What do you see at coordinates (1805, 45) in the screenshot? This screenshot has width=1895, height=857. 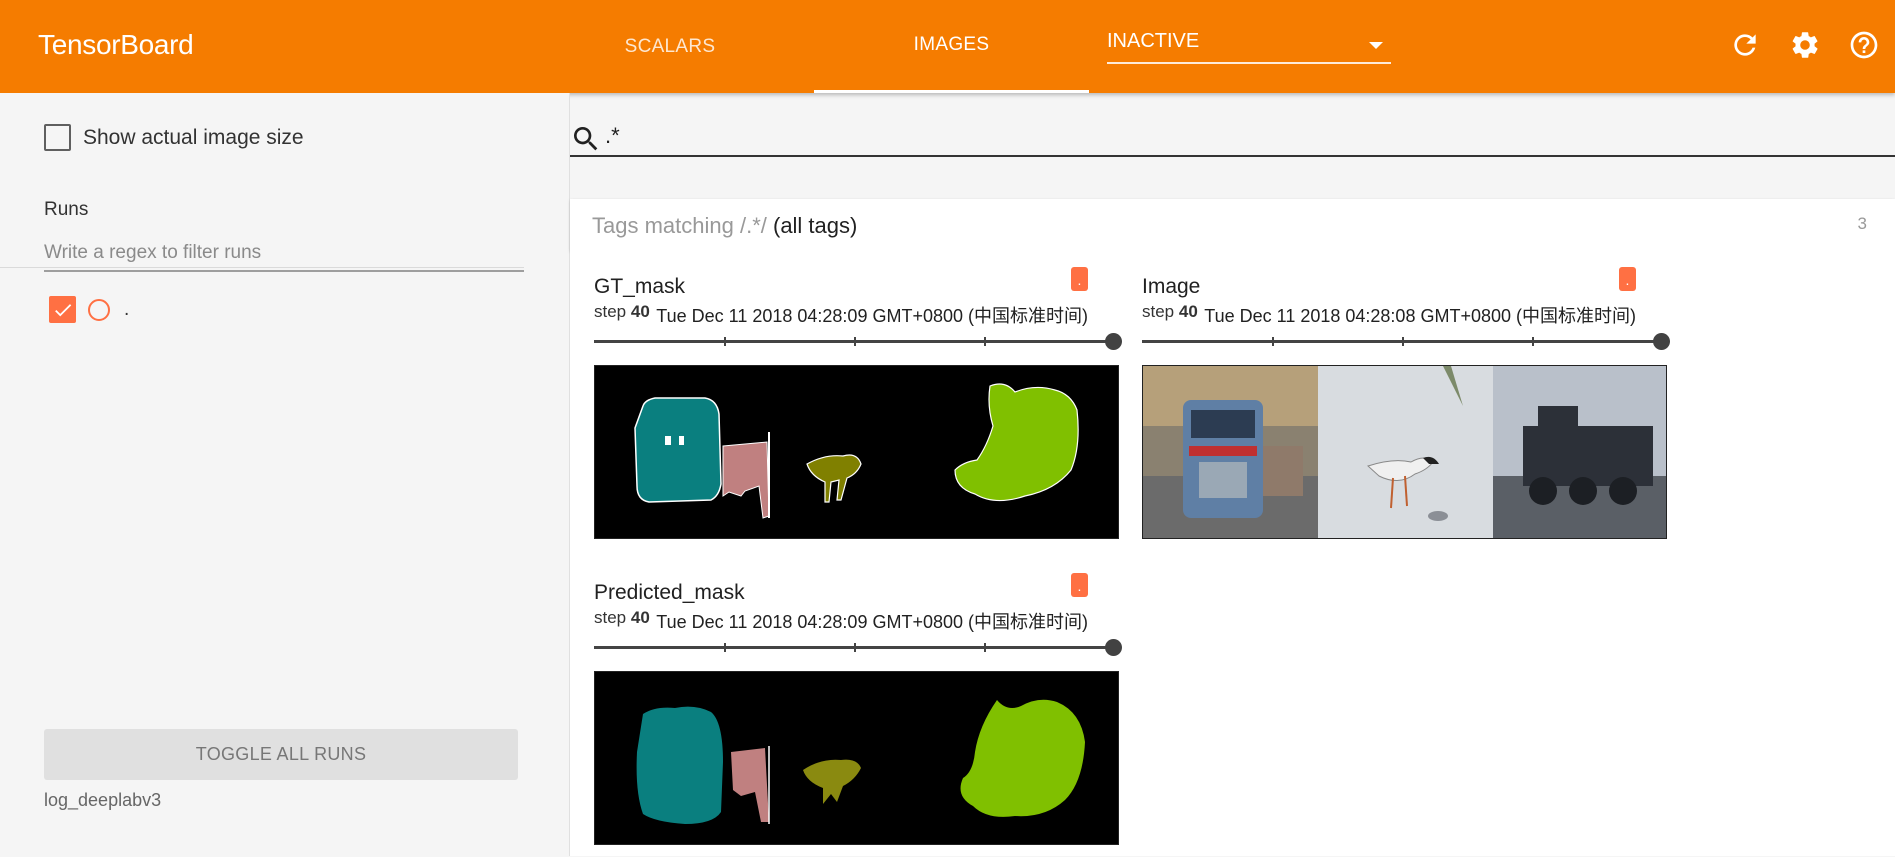 I see `gear-icon` at bounding box center [1805, 45].